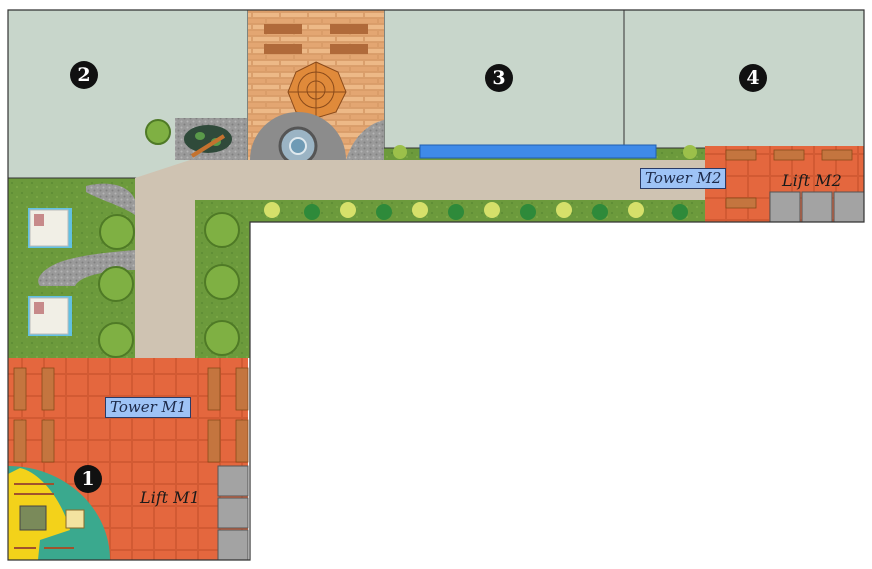 The height and width of the screenshot is (569, 872). What do you see at coordinates (148, 407) in the screenshot?
I see `tower-m1-label: Tower M1` at bounding box center [148, 407].